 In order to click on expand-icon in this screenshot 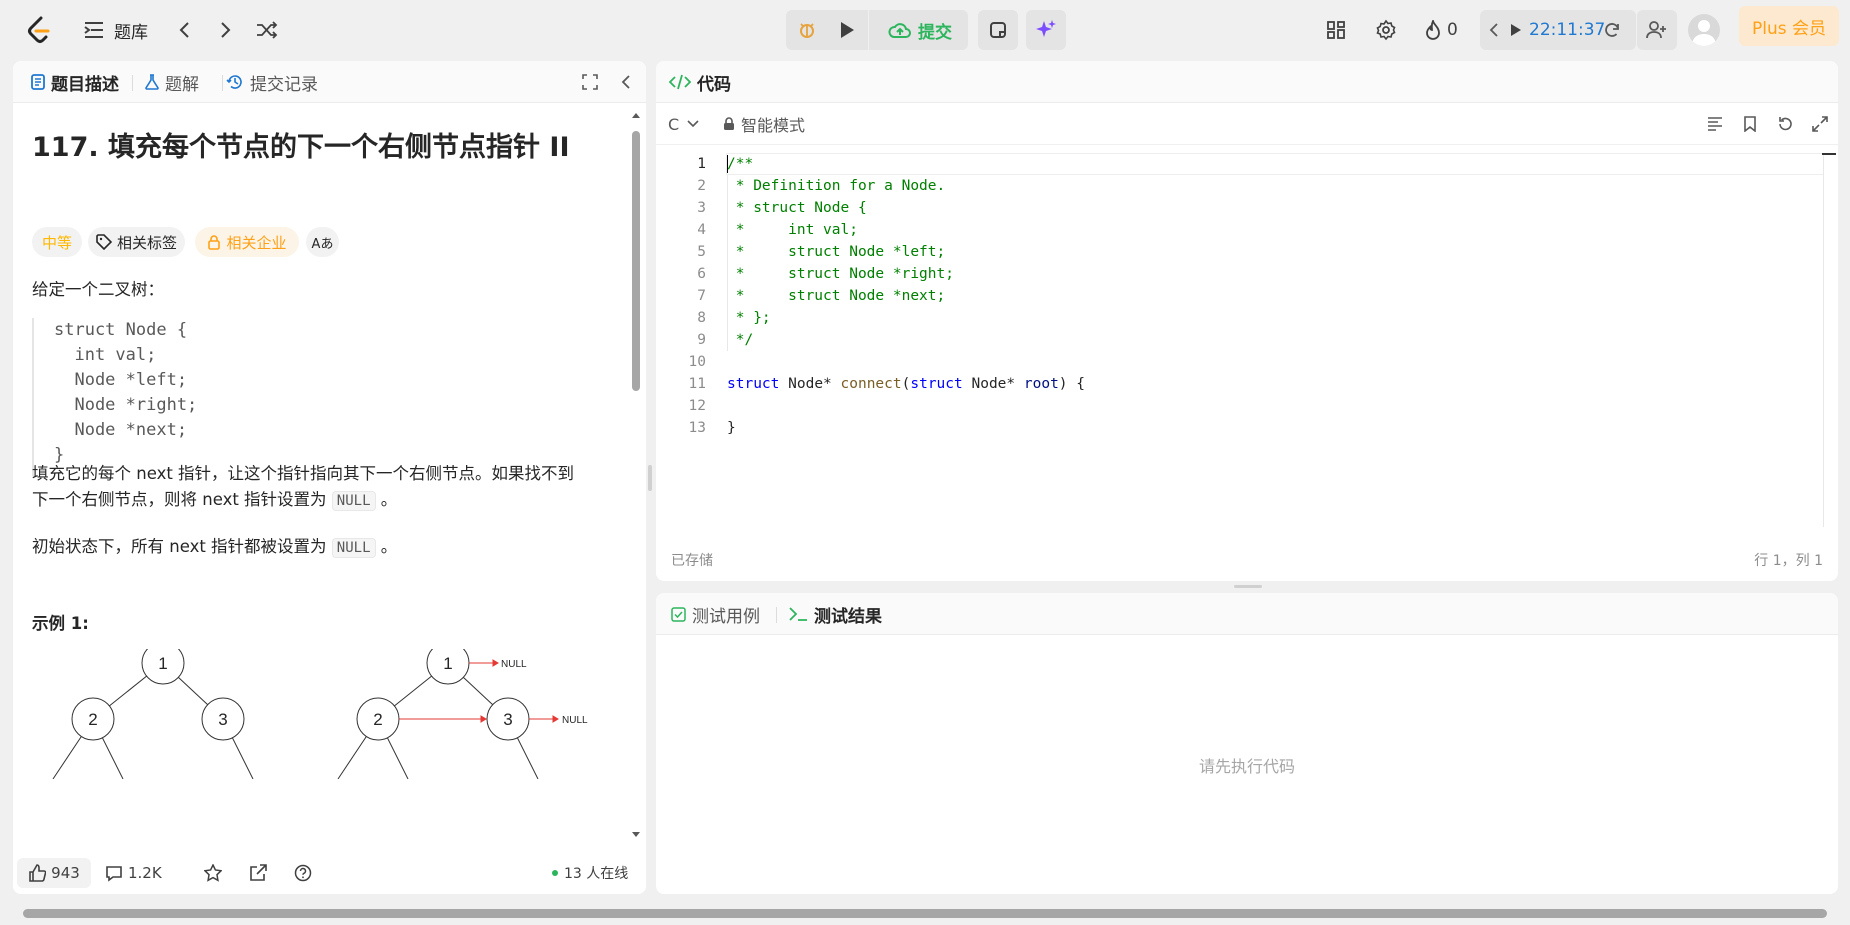, I will do `click(1820, 124)`.